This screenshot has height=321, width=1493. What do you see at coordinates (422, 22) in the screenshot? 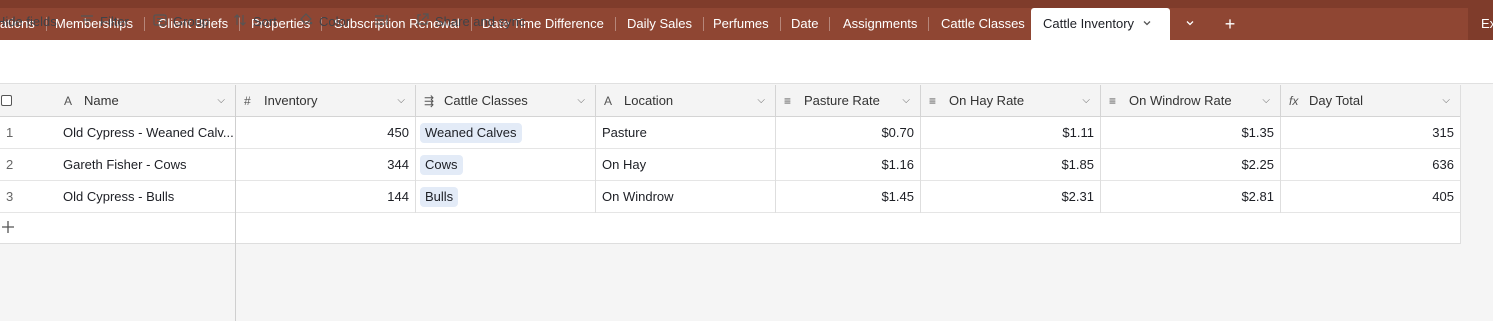
I see `share-icon` at bounding box center [422, 22].